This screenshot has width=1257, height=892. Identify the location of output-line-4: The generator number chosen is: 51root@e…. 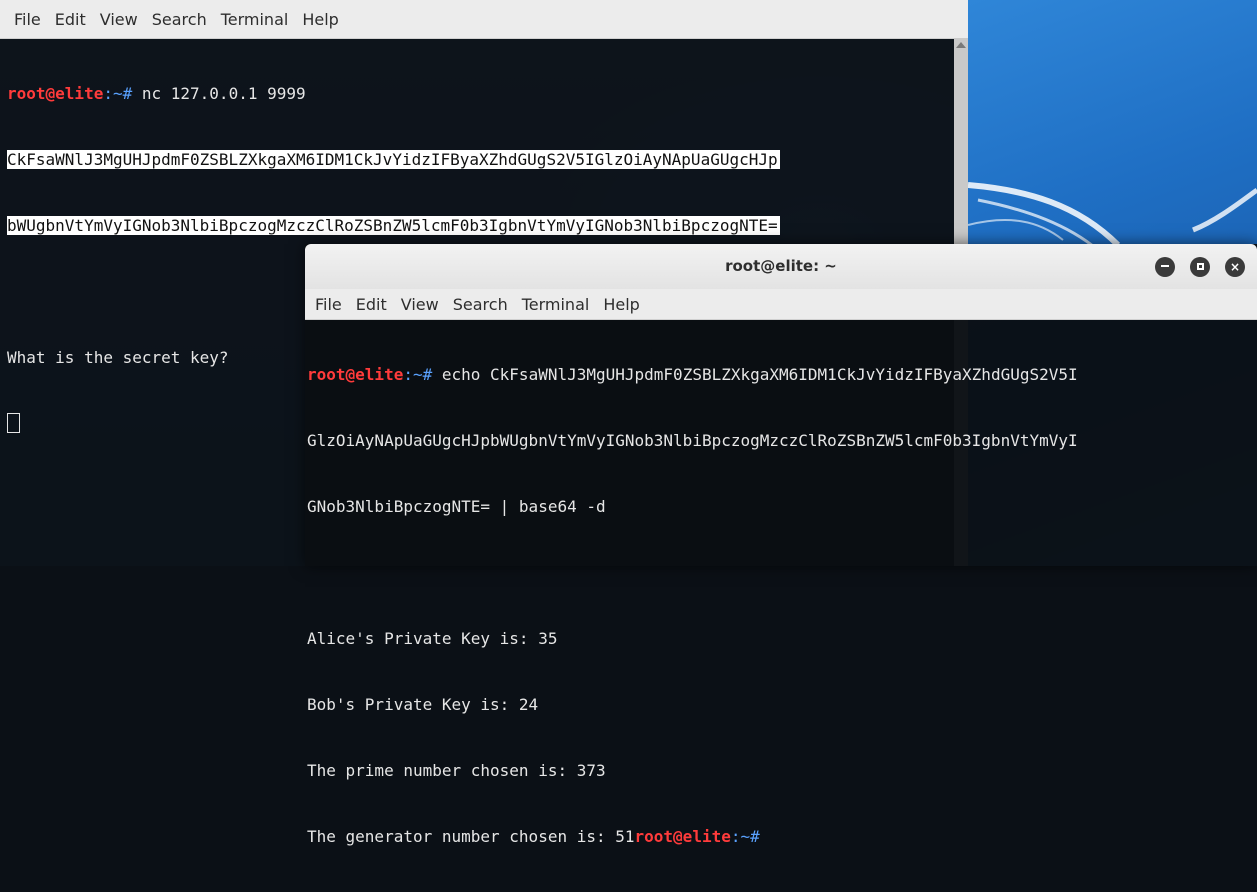
(782, 837).